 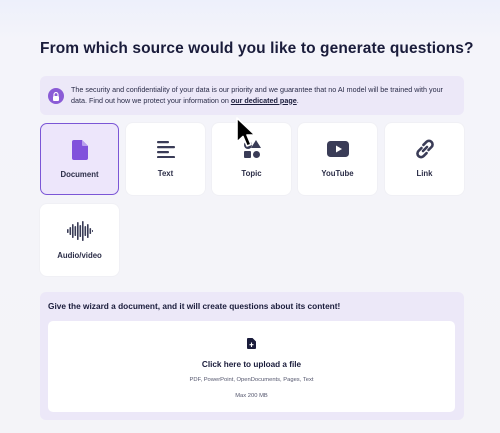 I want to click on upload-title: Click here to upload a file, so click(x=251, y=364).